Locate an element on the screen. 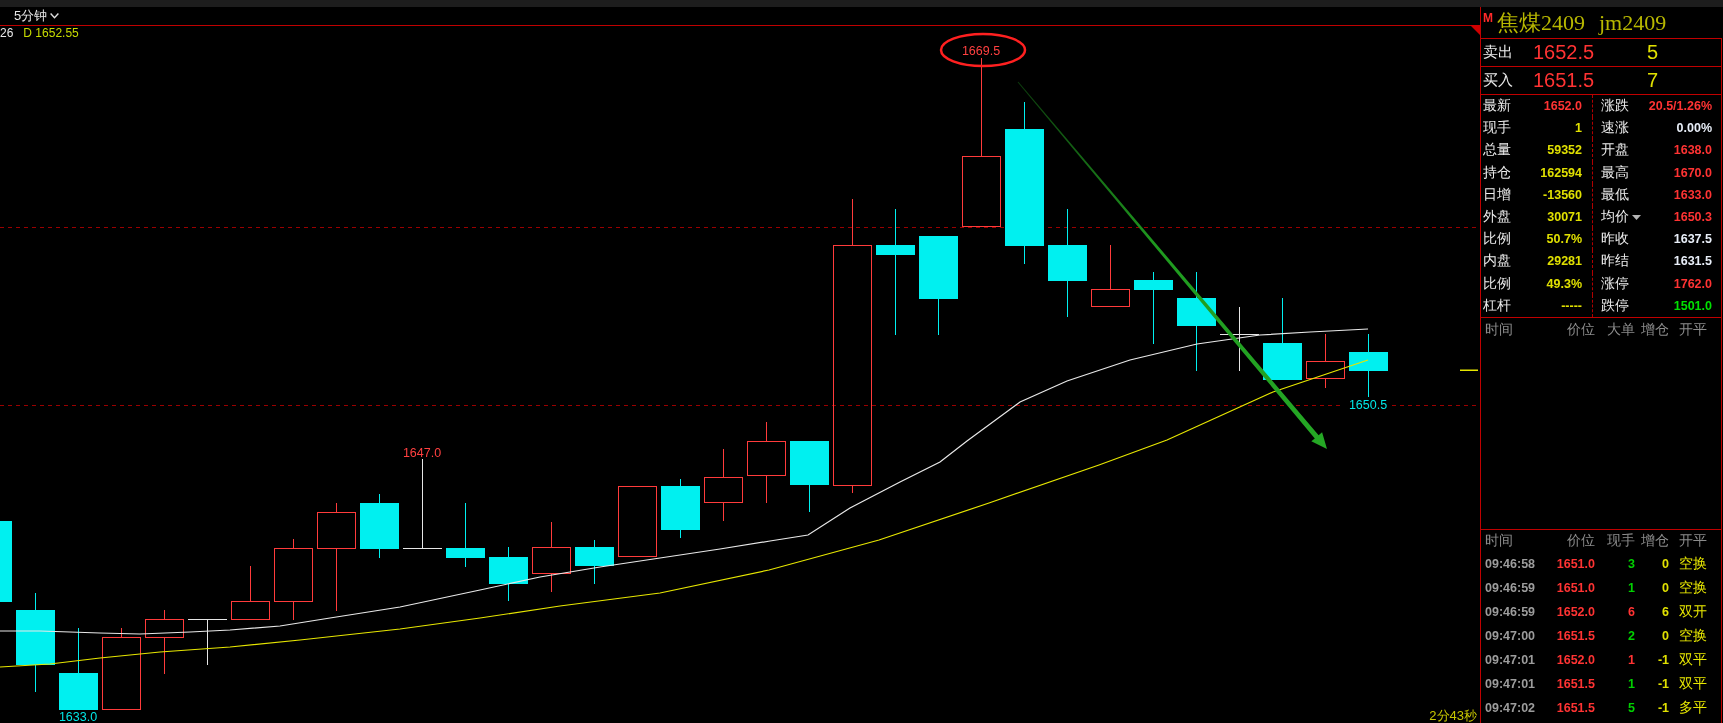 Image resolution: width=1723 pixels, height=723 pixels. column-header: 大单 is located at coordinates (1620, 329).